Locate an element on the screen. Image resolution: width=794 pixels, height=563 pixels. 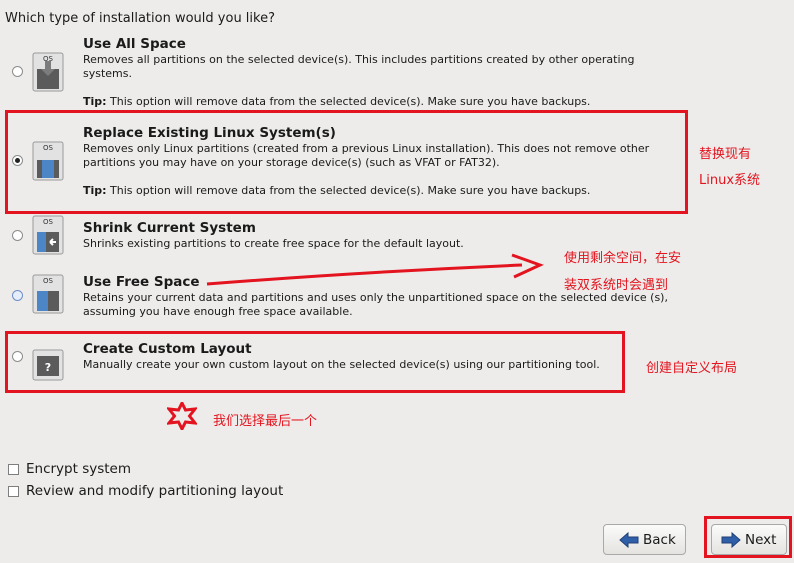
review-partitioning-label: Review and modify partitioning layout is located at coordinates (154, 491).